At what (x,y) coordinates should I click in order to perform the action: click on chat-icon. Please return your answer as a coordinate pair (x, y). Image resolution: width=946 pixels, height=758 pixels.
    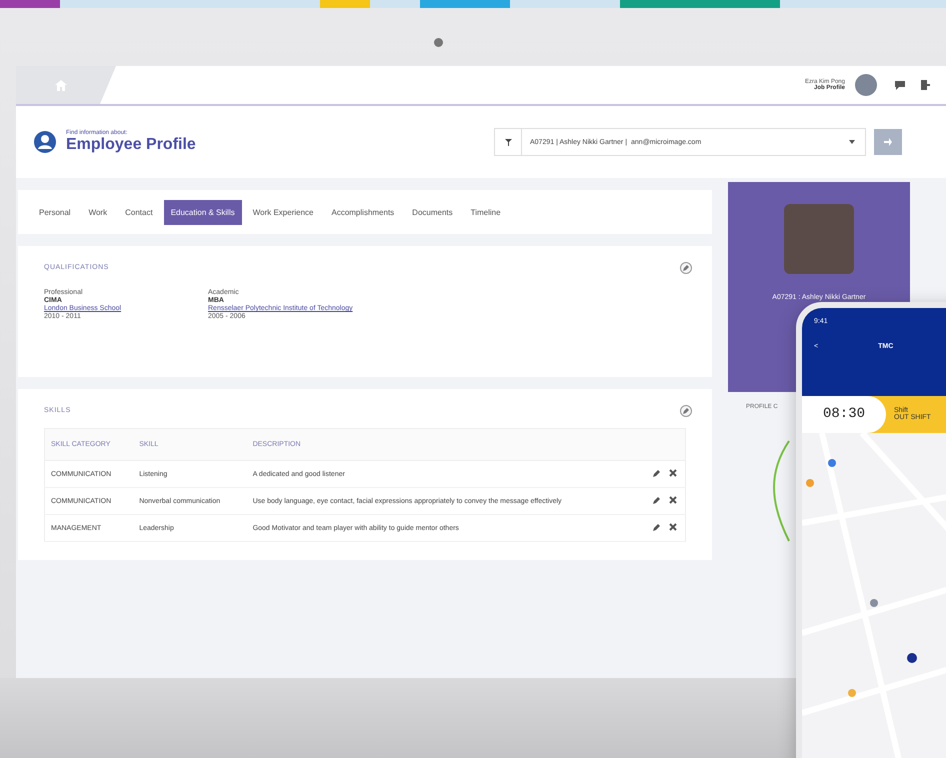
    Looking at the image, I should click on (900, 85).